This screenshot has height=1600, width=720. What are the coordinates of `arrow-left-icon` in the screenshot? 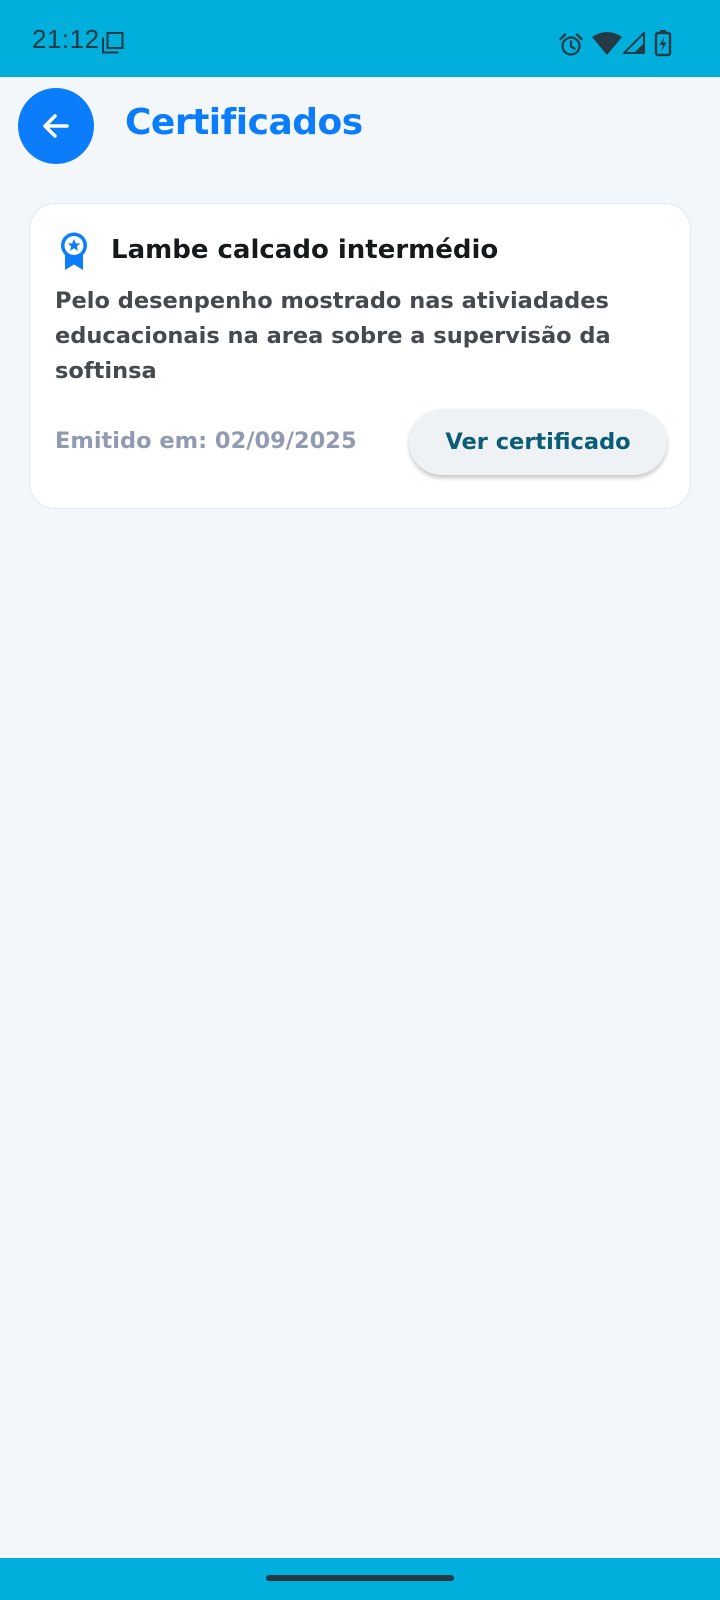 It's located at (56, 126).